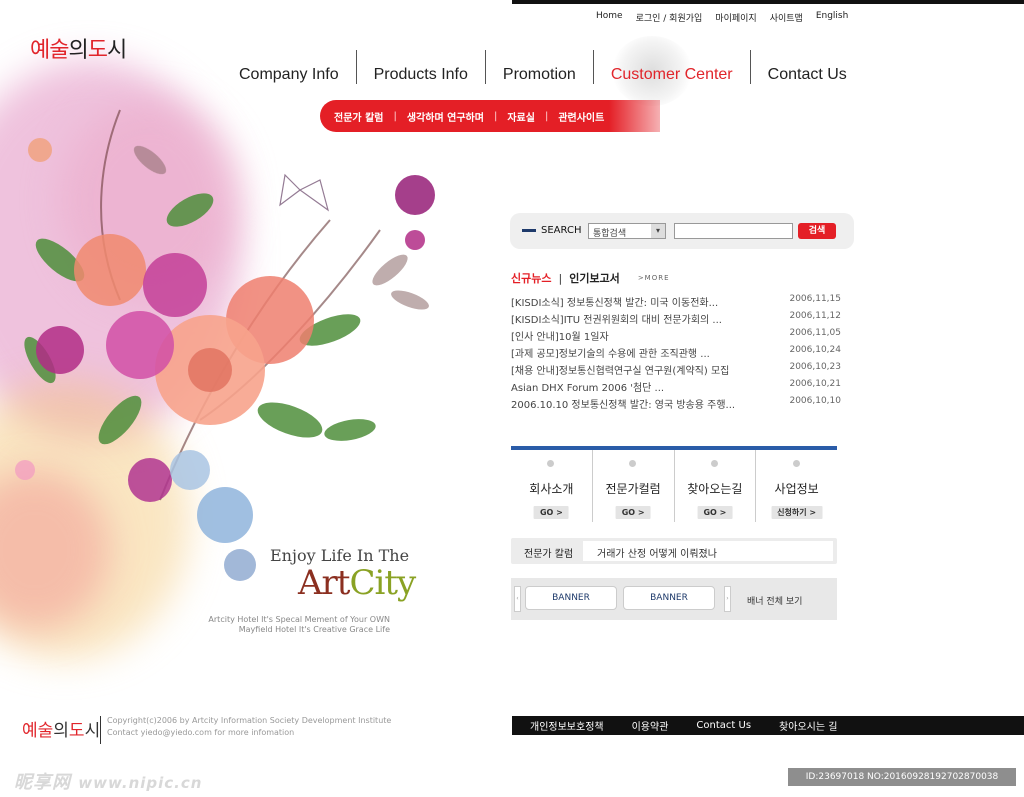 Image resolution: width=1024 pixels, height=797 pixels. Describe the element at coordinates (633, 489) in the screenshot. I see `quick-tile-label: 전문가컬럼` at that location.